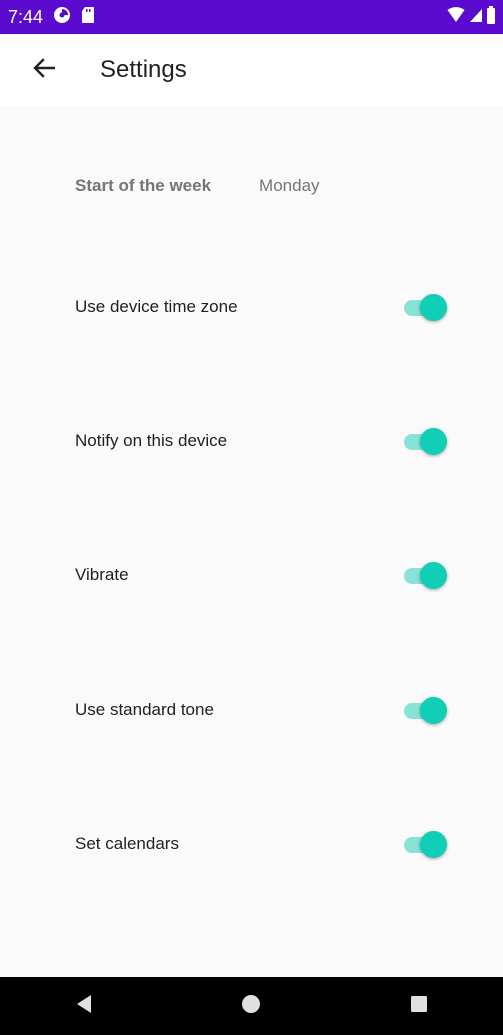  I want to click on setting-label: Set calendars, so click(127, 843).